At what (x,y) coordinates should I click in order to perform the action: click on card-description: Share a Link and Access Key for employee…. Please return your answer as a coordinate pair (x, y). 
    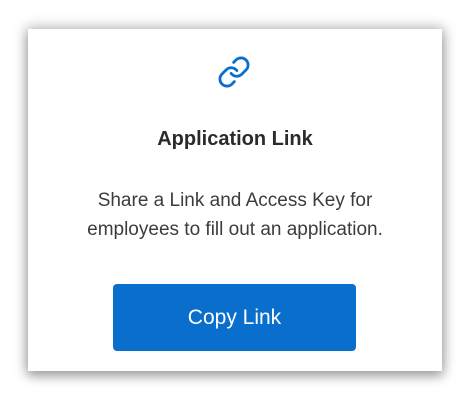
    Looking at the image, I should click on (235, 215).